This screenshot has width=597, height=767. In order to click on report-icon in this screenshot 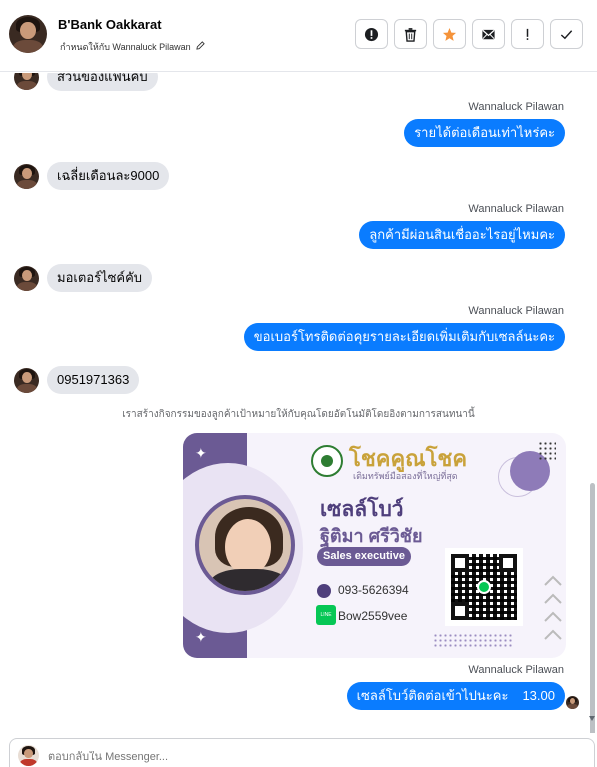, I will do `click(371, 34)`.